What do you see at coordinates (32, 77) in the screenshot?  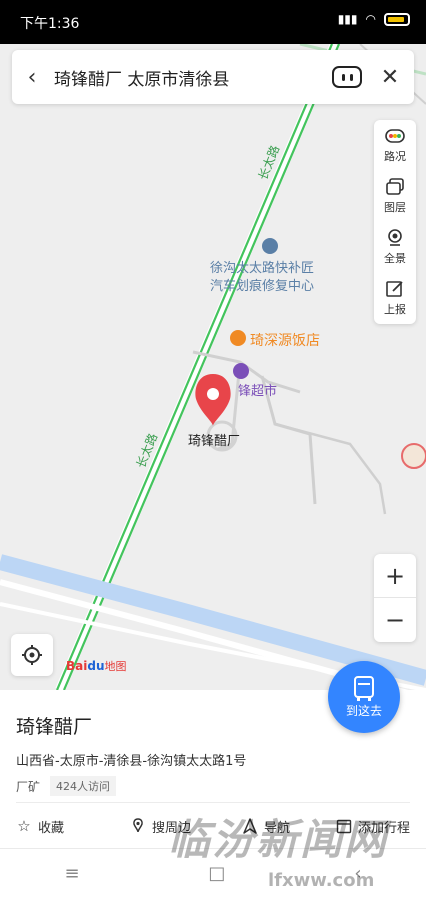 I see `back-button: ‹` at bounding box center [32, 77].